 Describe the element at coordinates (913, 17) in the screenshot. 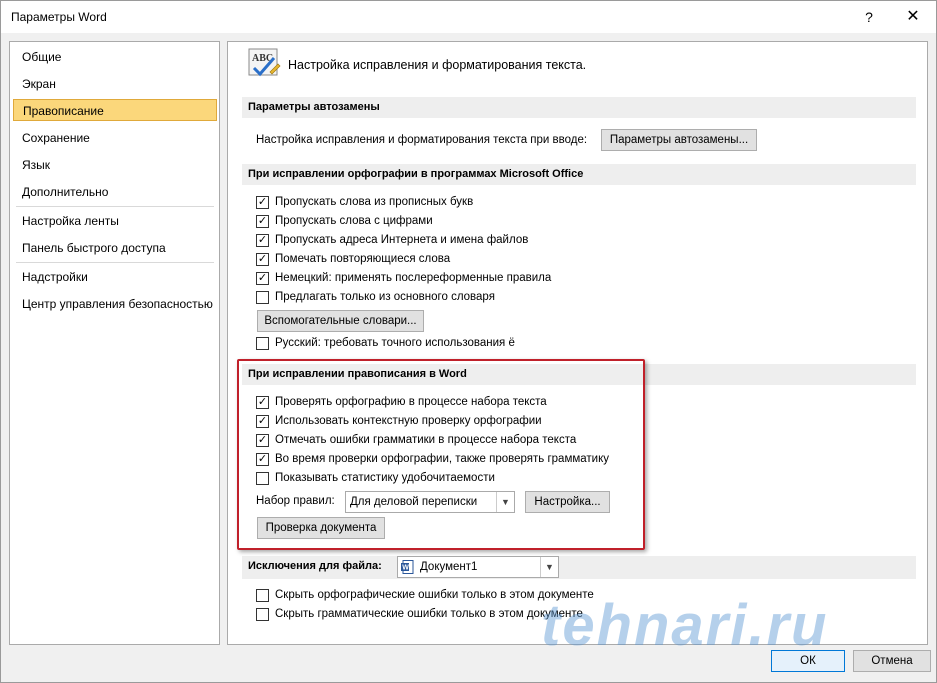

I see `close-button: ✕` at that location.